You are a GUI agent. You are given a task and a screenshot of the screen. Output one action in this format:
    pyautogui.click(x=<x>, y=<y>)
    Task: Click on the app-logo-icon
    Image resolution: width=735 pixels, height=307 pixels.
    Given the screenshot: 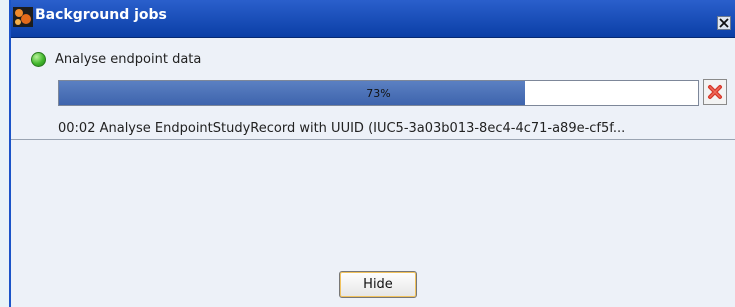 What is the action you would take?
    pyautogui.click(x=23, y=17)
    